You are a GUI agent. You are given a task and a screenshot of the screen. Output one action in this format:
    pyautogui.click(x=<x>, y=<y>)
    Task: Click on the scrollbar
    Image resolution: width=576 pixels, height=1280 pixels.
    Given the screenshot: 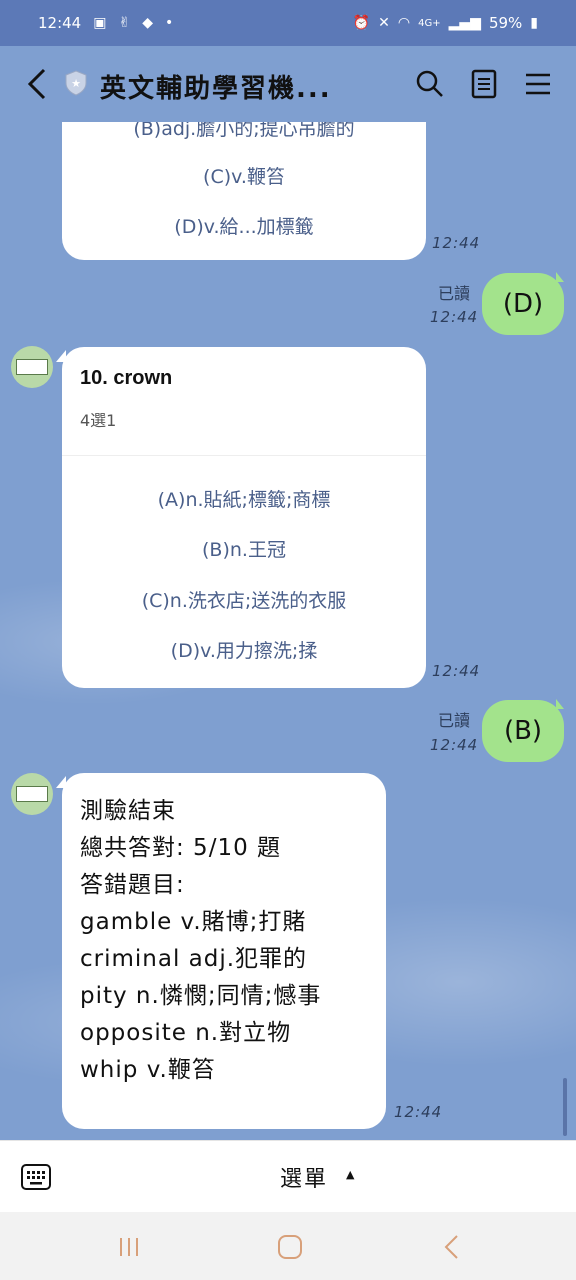 What is the action you would take?
    pyautogui.click(x=565, y=1107)
    